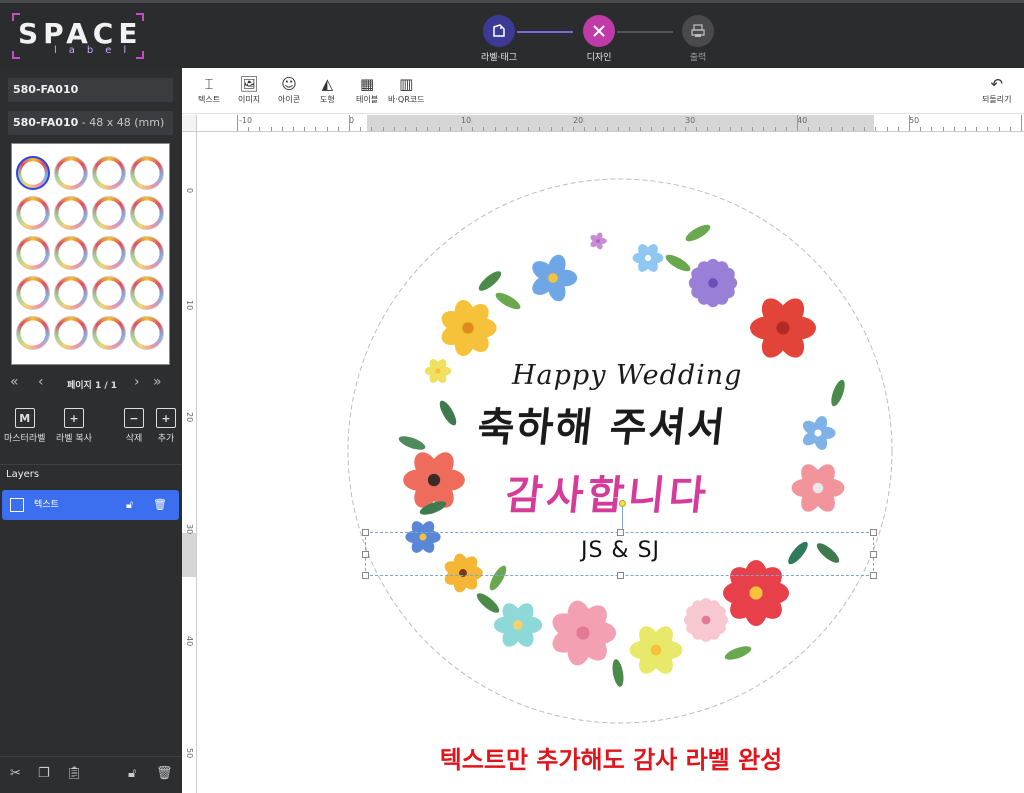  Describe the element at coordinates (41, 382) in the screenshot. I see `prev-page-icon: ‹` at that location.